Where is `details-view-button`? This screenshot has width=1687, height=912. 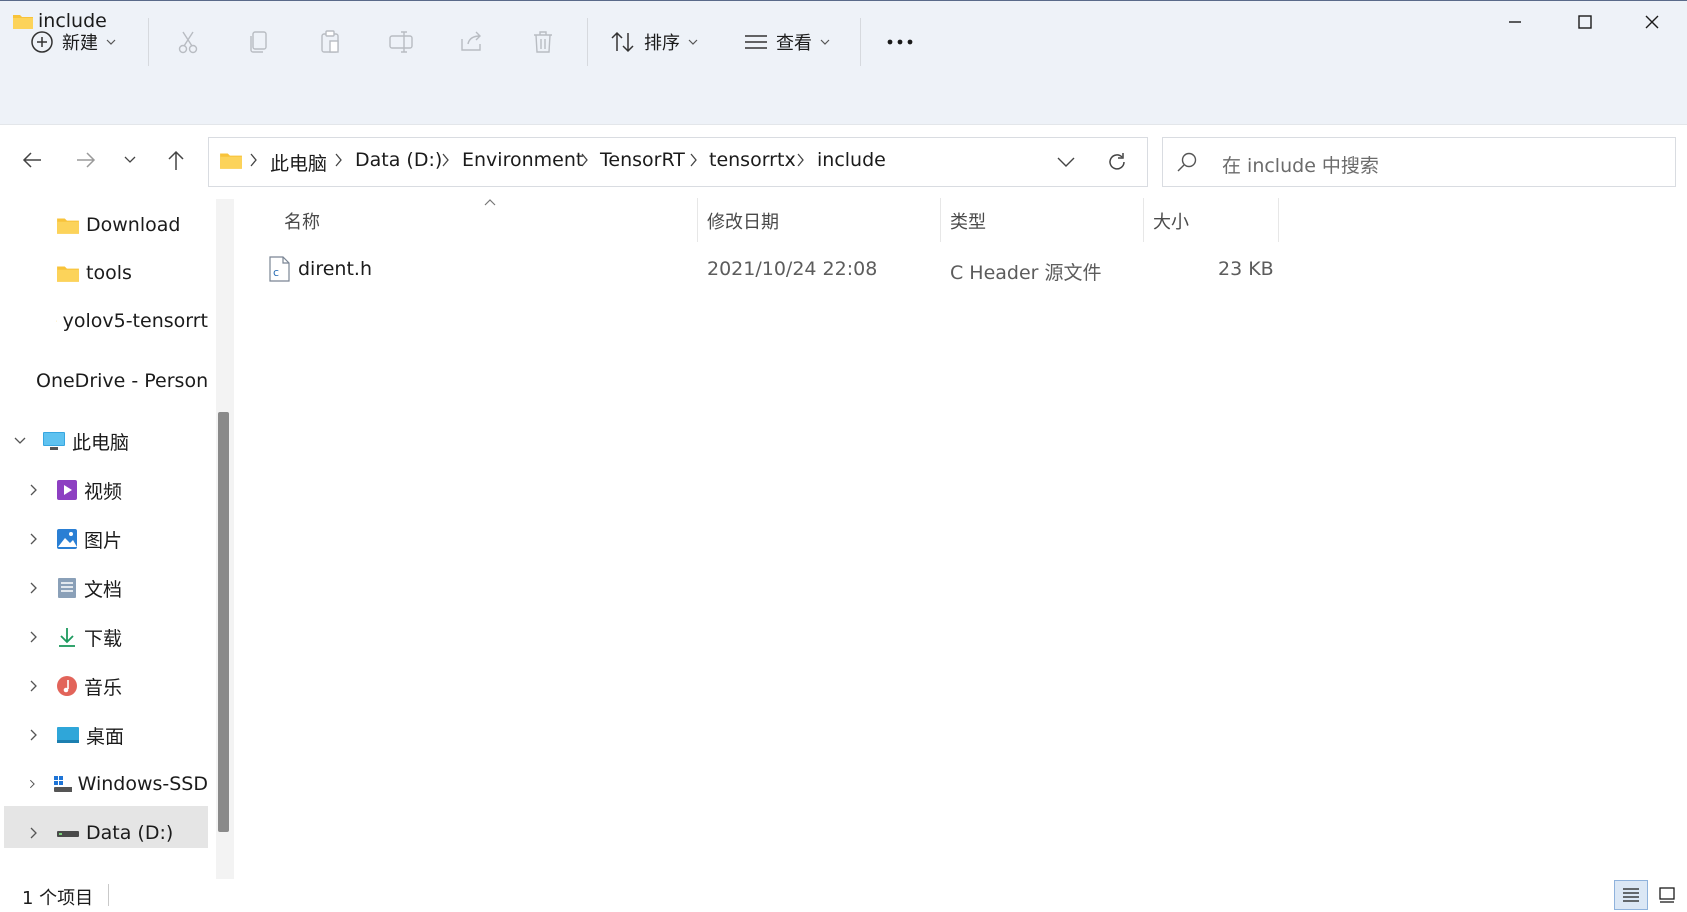 details-view-button is located at coordinates (1631, 895).